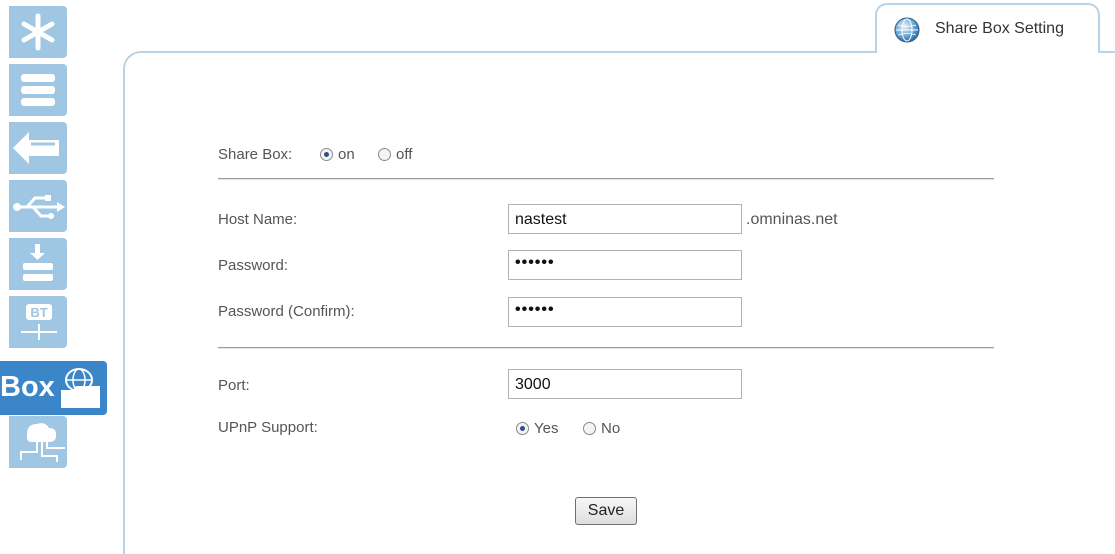 The height and width of the screenshot is (554, 1115). What do you see at coordinates (999, 28) in the screenshot?
I see `tab-title: Share Box Setting` at bounding box center [999, 28].